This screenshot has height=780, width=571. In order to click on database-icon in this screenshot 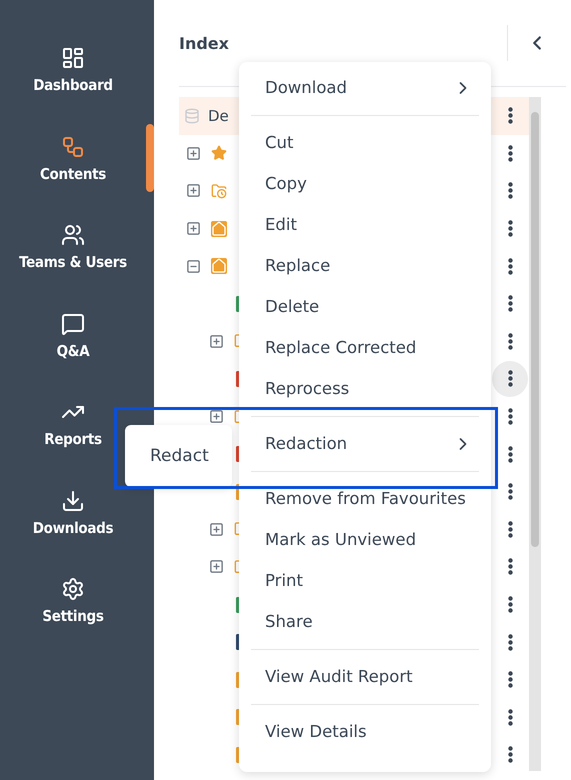, I will do `click(192, 116)`.